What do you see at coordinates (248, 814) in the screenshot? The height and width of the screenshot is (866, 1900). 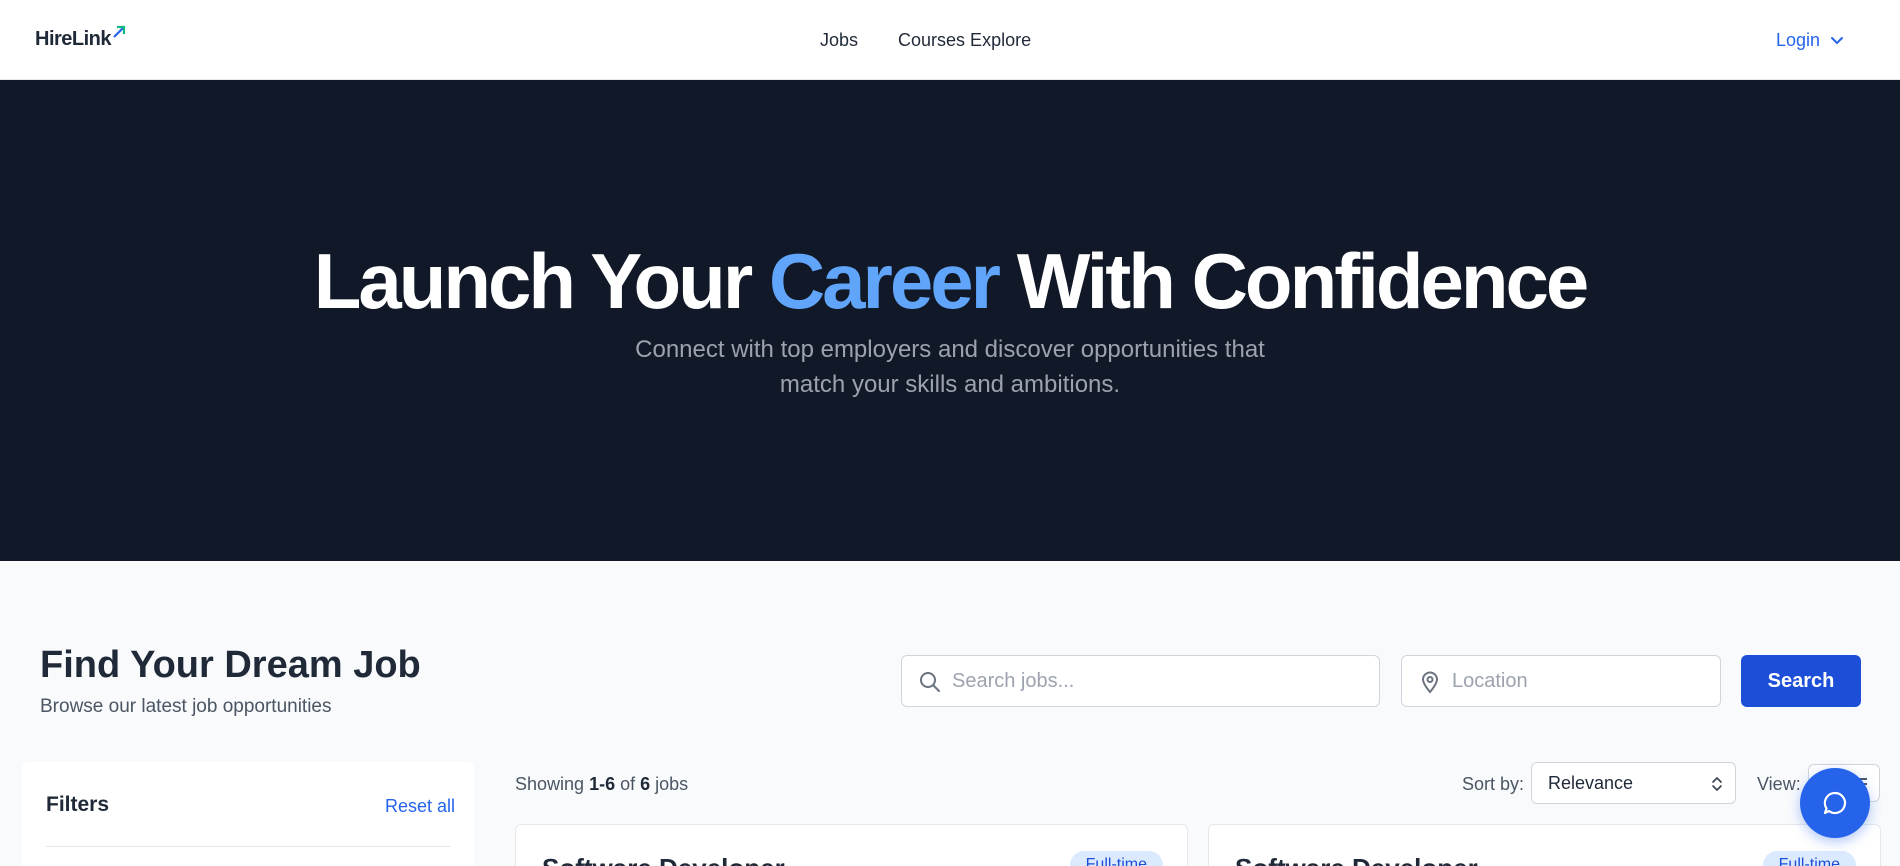 I see `filters-panel: Filters Reset all` at bounding box center [248, 814].